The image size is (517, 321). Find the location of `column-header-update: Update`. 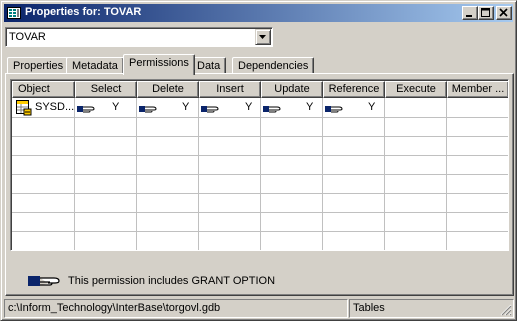

column-header-update: Update is located at coordinates (292, 89).